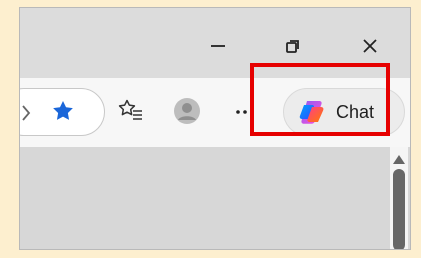 The image size is (421, 258). I want to click on profile-button, so click(187, 113).